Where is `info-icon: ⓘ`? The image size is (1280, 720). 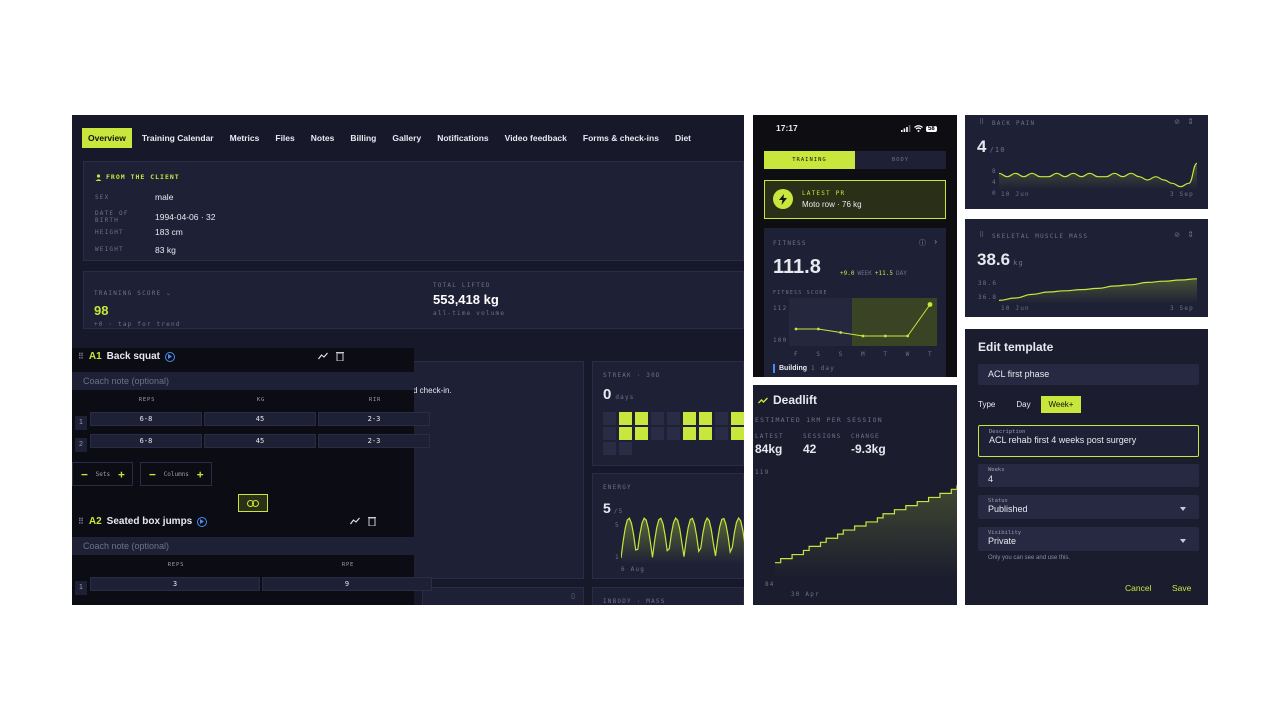
info-icon: ⓘ is located at coordinates (922, 243).